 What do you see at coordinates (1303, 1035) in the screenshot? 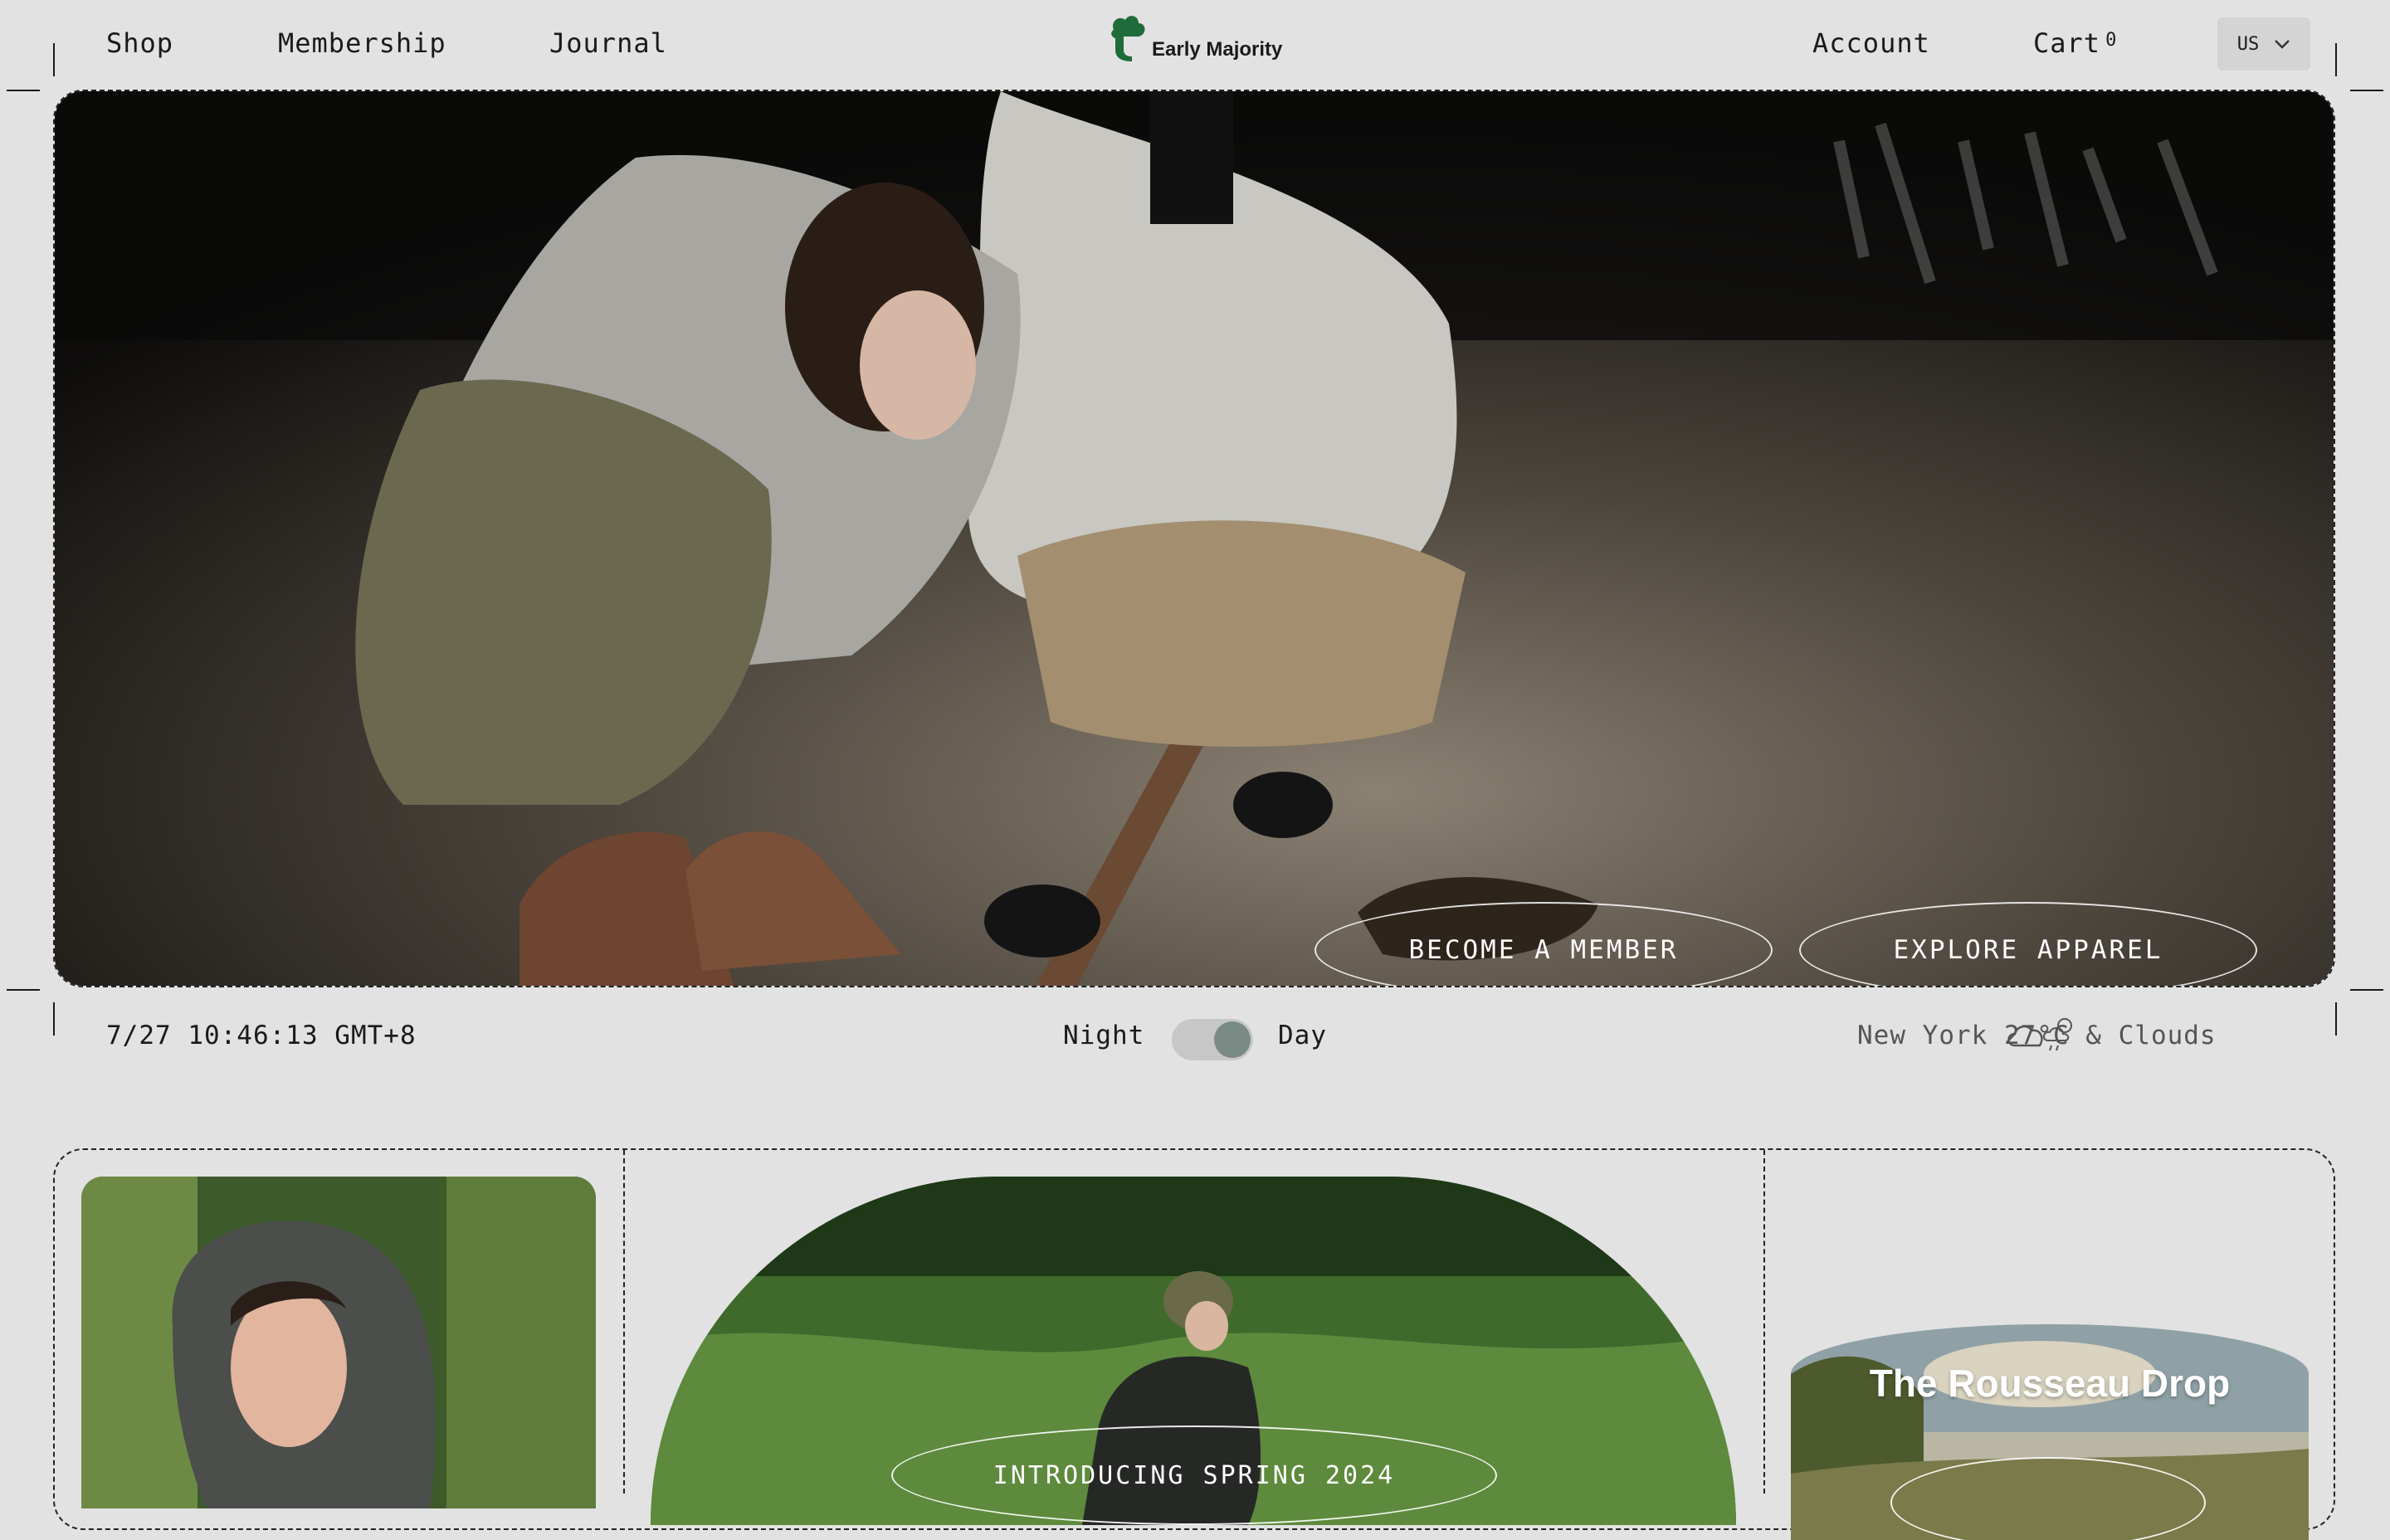
I see `day-label: Day` at bounding box center [1303, 1035].